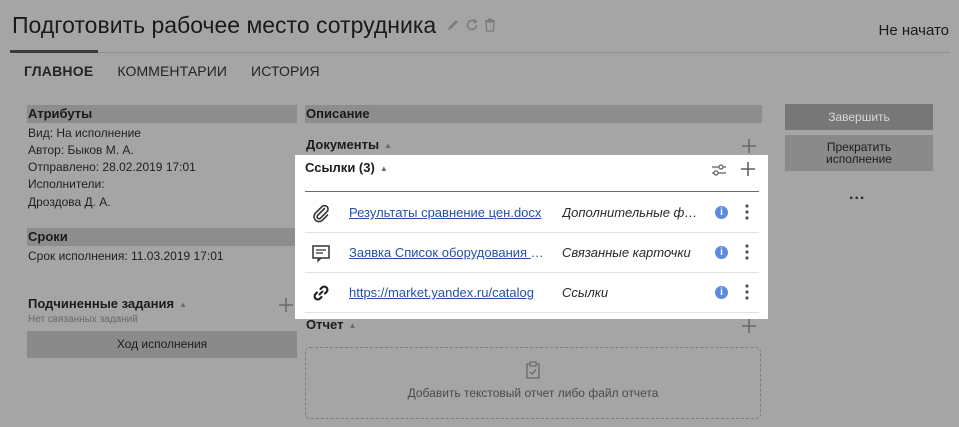 Image resolution: width=959 pixels, height=427 pixels. I want to click on edit-icon, so click(453, 25).